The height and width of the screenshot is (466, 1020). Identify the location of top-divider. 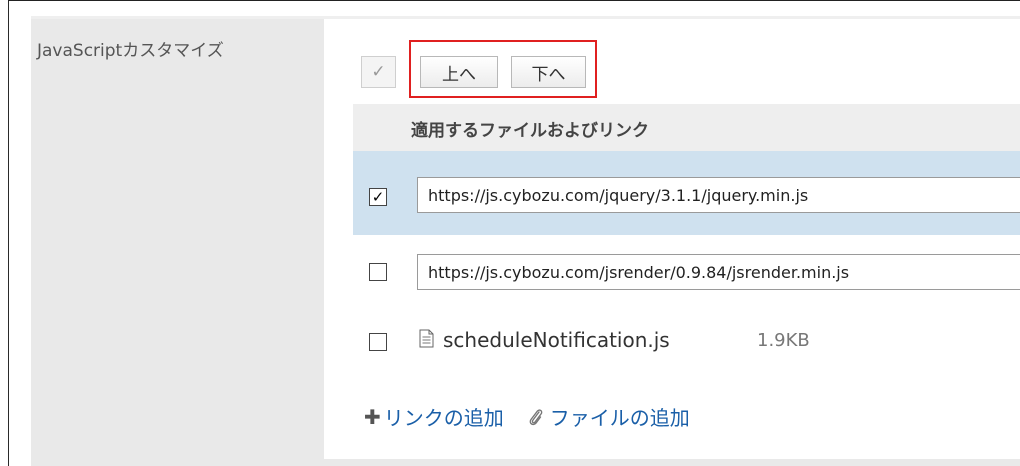
(514, 0).